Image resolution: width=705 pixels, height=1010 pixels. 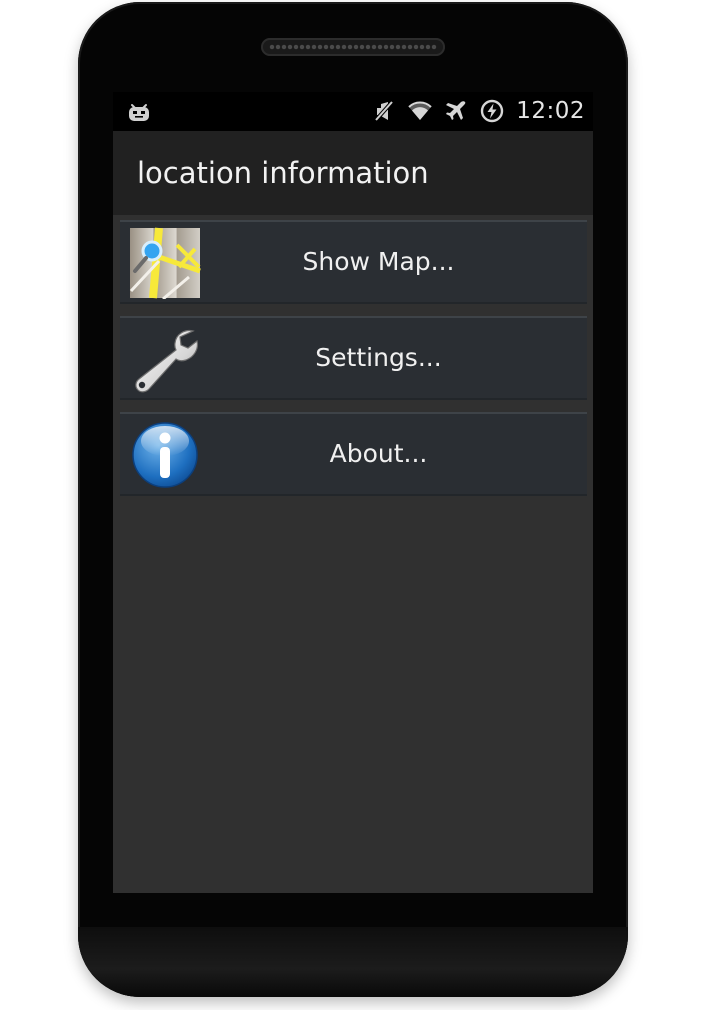 I want to click on map-icon, so click(x=165, y=263).